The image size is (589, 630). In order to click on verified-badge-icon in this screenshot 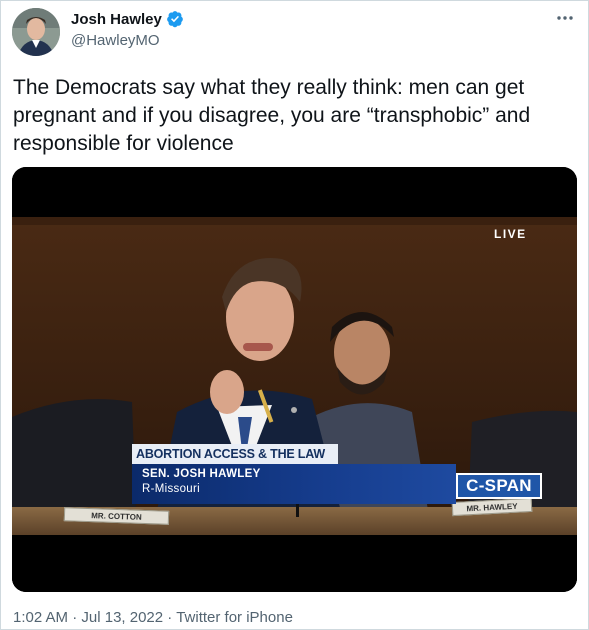, I will do `click(175, 19)`.